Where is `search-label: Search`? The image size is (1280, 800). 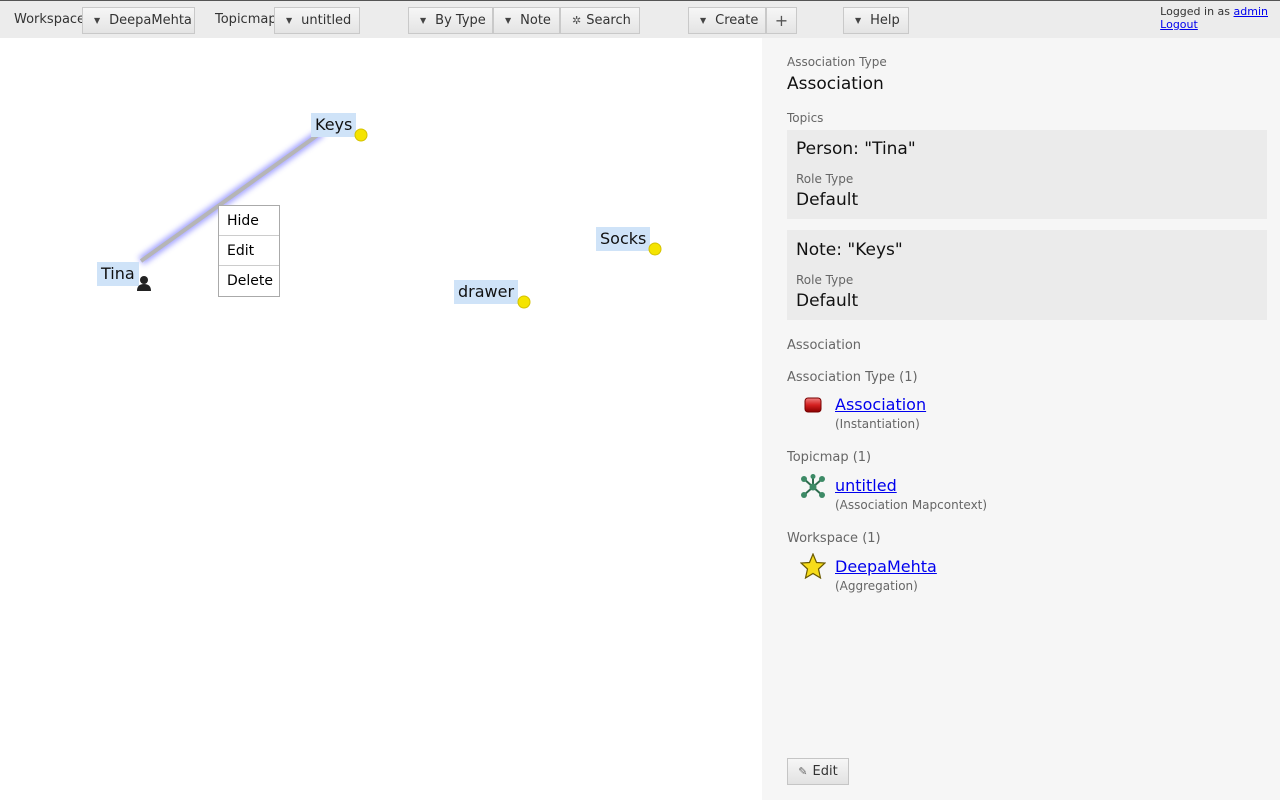 search-label: Search is located at coordinates (608, 20).